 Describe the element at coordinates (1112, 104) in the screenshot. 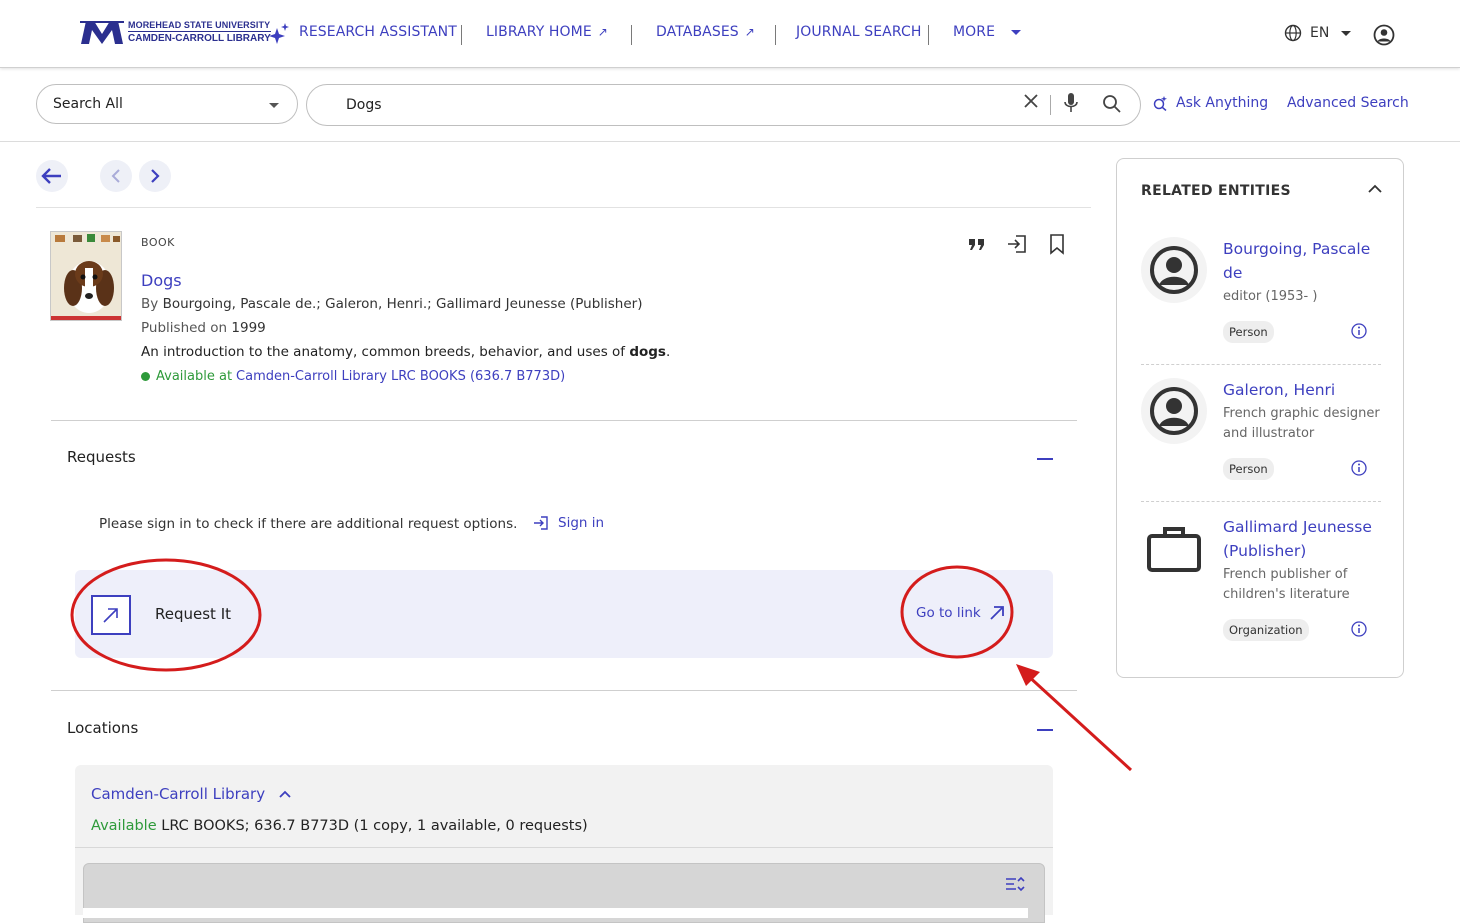

I see `search-icon` at that location.